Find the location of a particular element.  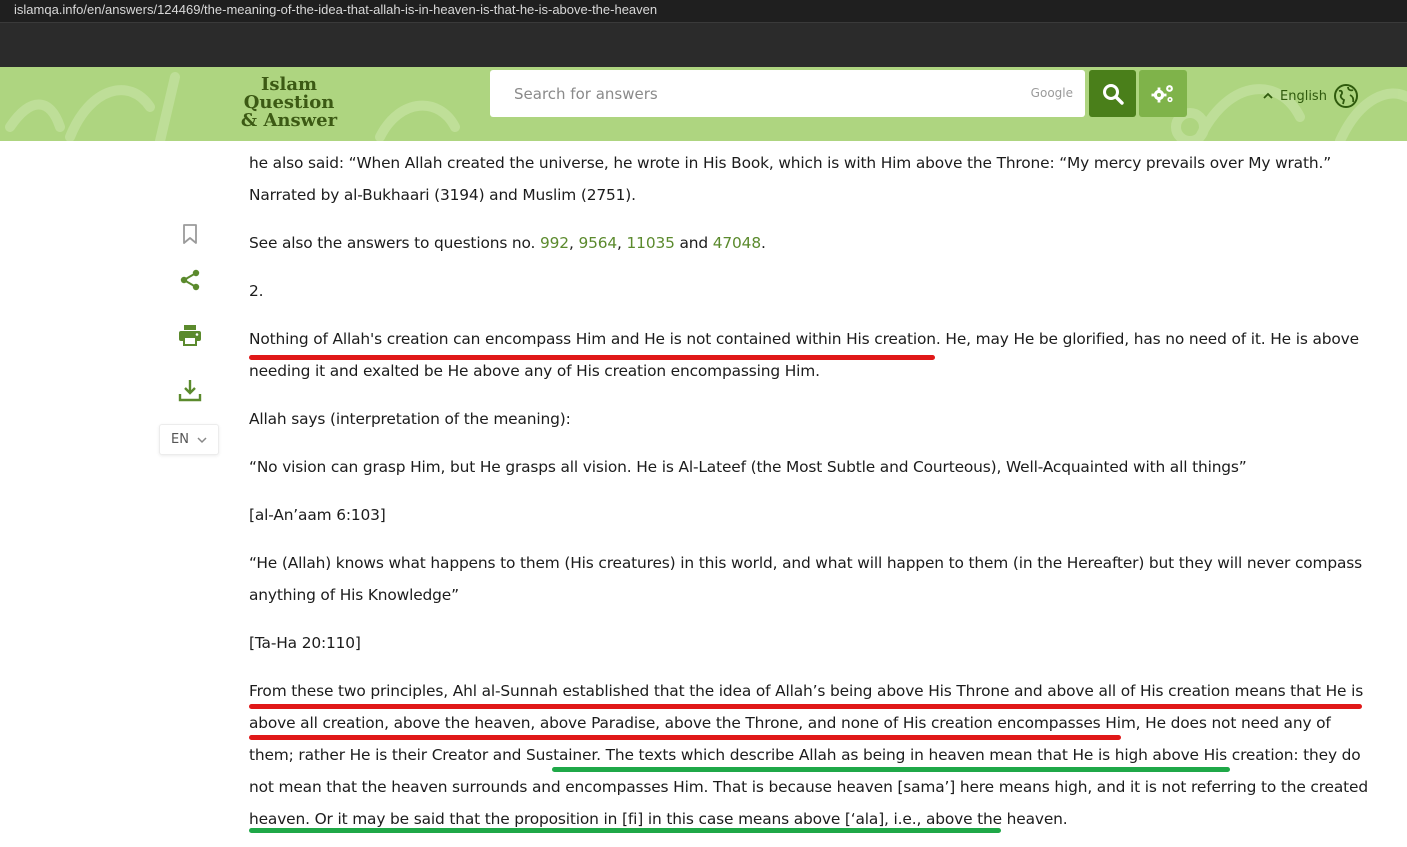

citation-taha: [Ta-Ha 20:110] is located at coordinates (305, 643).